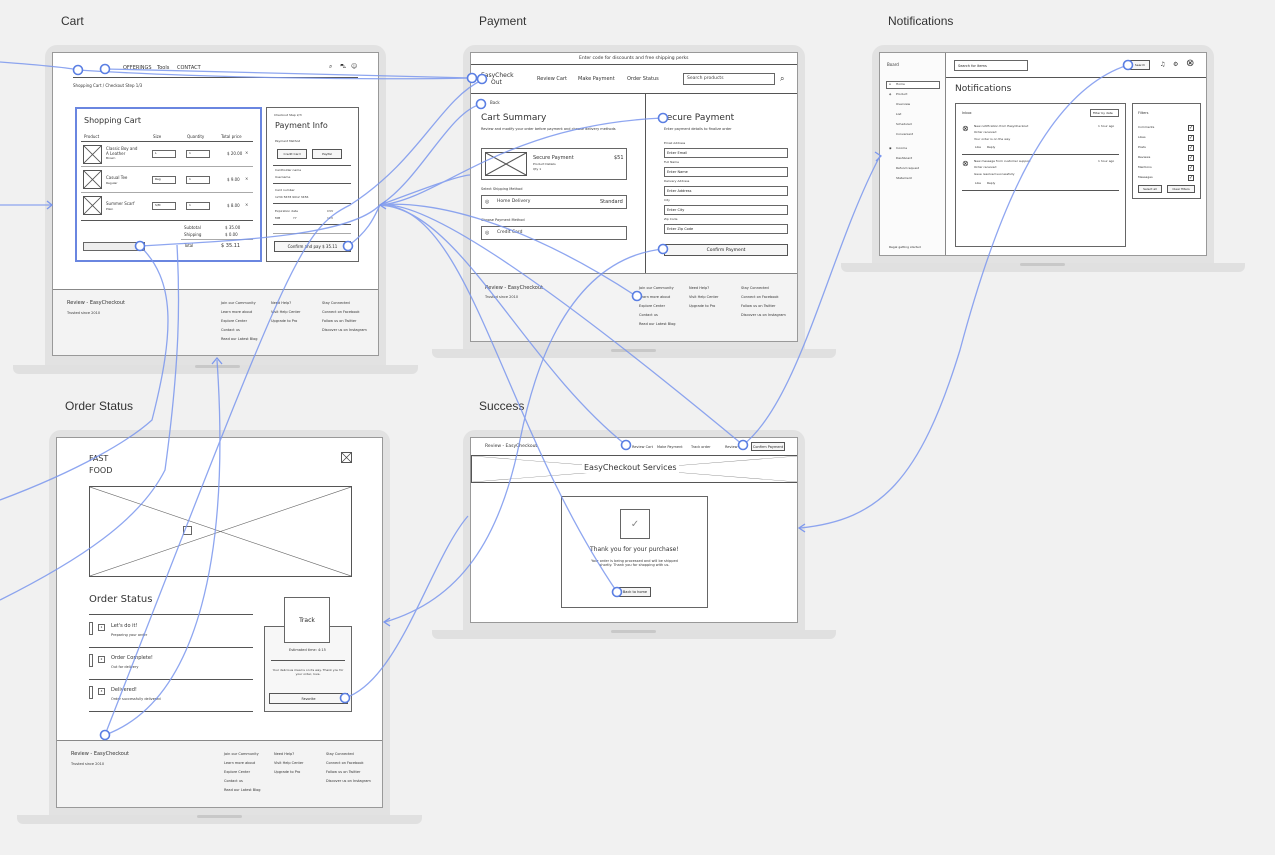  Describe the element at coordinates (1140, 65) in the screenshot. I see `search-button: Search` at that location.